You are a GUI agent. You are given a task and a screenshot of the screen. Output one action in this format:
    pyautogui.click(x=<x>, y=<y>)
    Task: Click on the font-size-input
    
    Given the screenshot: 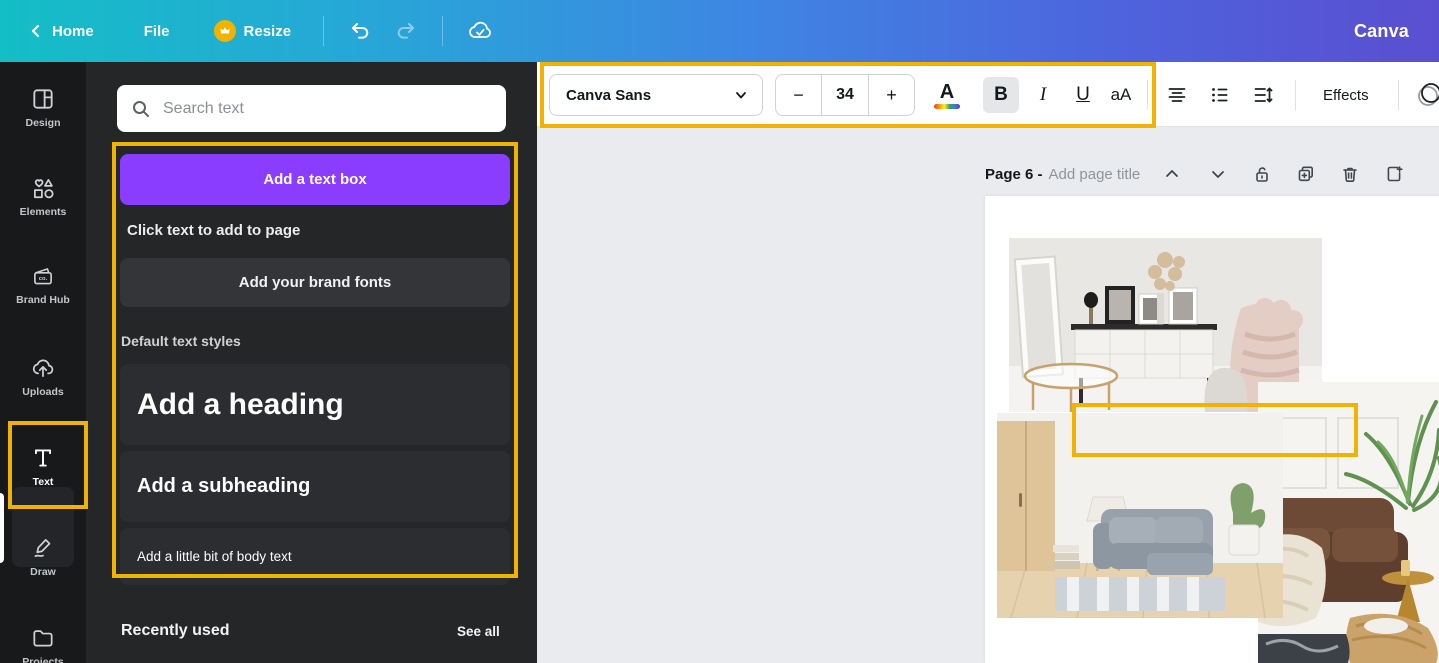 What is the action you would take?
    pyautogui.click(x=845, y=95)
    